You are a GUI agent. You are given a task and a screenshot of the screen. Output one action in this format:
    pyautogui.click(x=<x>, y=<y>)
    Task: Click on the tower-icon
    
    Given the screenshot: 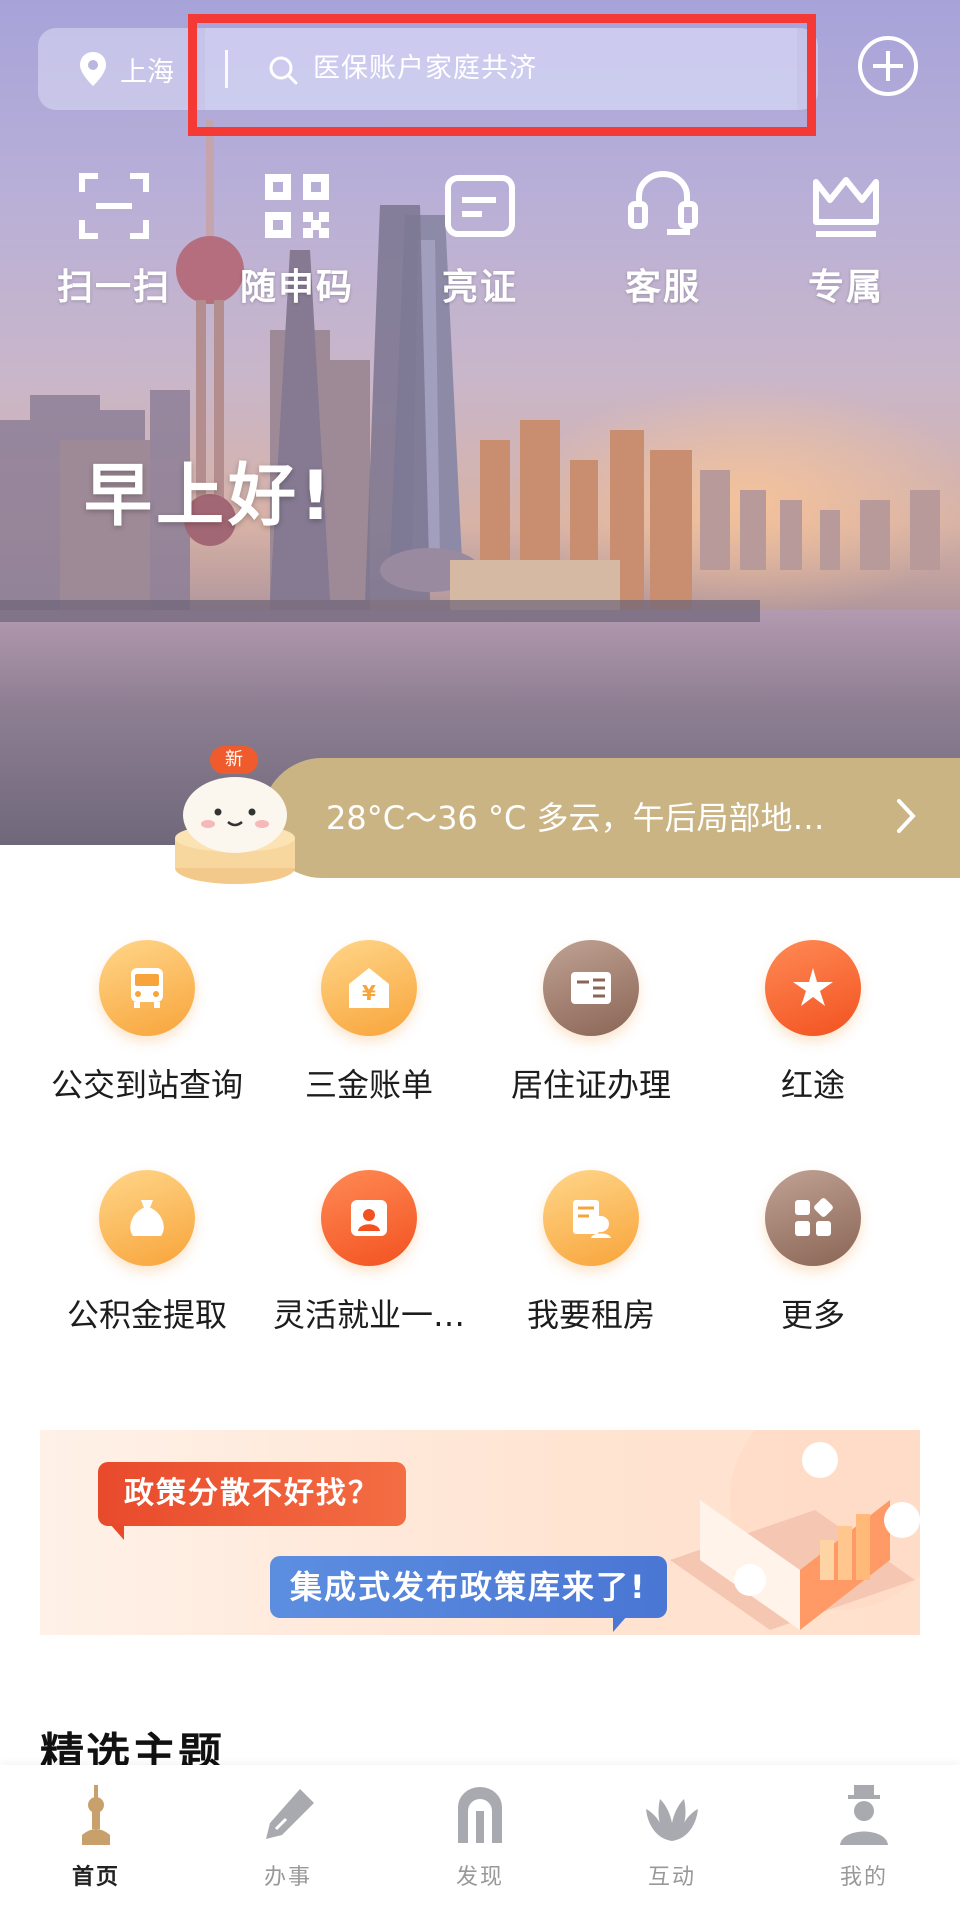 What is the action you would take?
    pyautogui.click(x=96, y=1815)
    